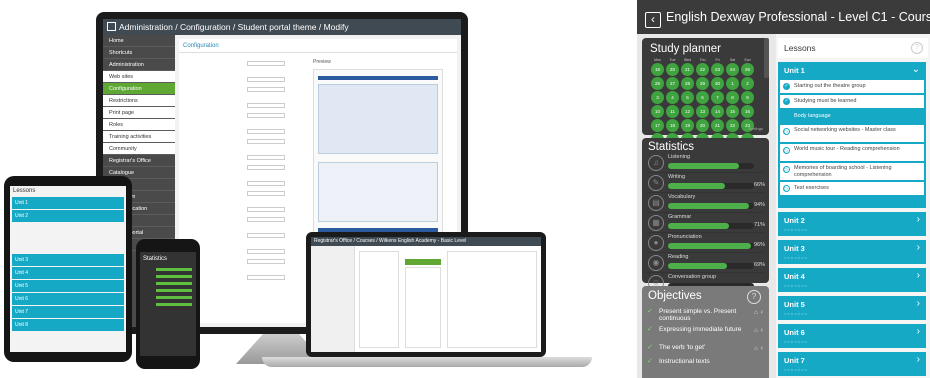  Describe the element at coordinates (687, 83) in the screenshot. I see `calendar-day: 28` at that location.